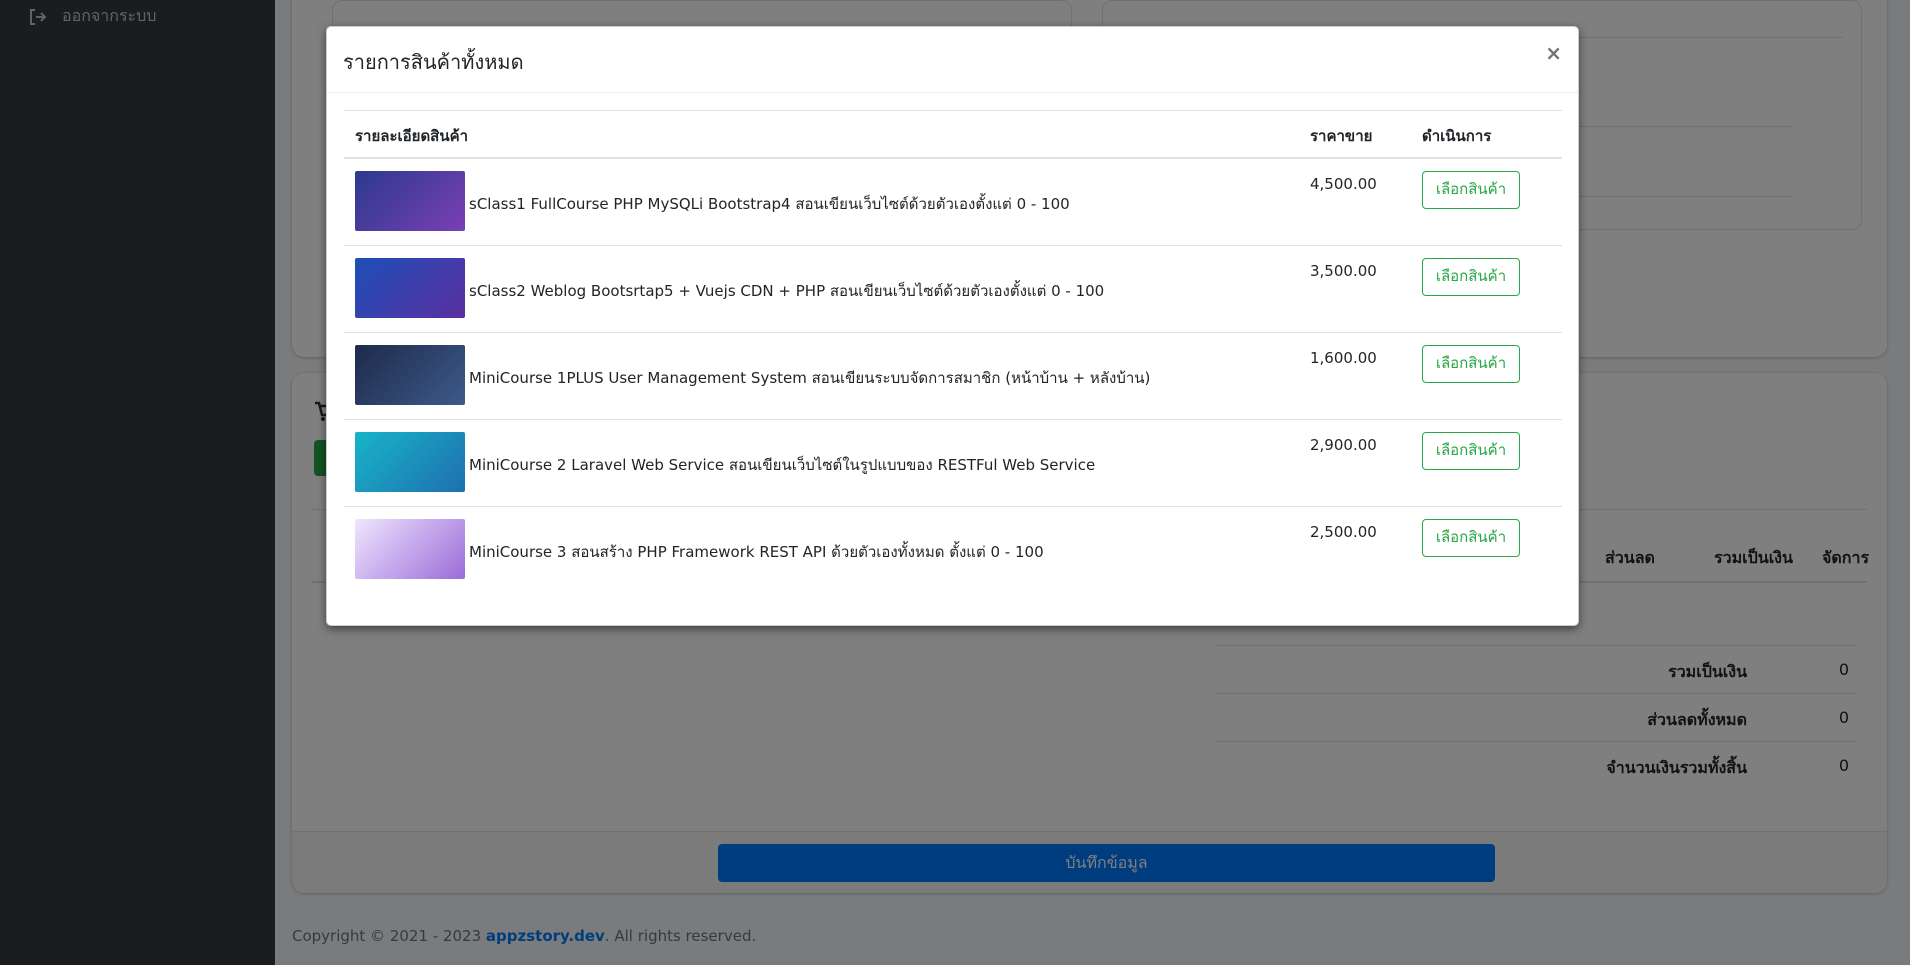 The image size is (1910, 965). What do you see at coordinates (1341, 136) in the screenshot?
I see `th-price: ราคาขาย` at bounding box center [1341, 136].